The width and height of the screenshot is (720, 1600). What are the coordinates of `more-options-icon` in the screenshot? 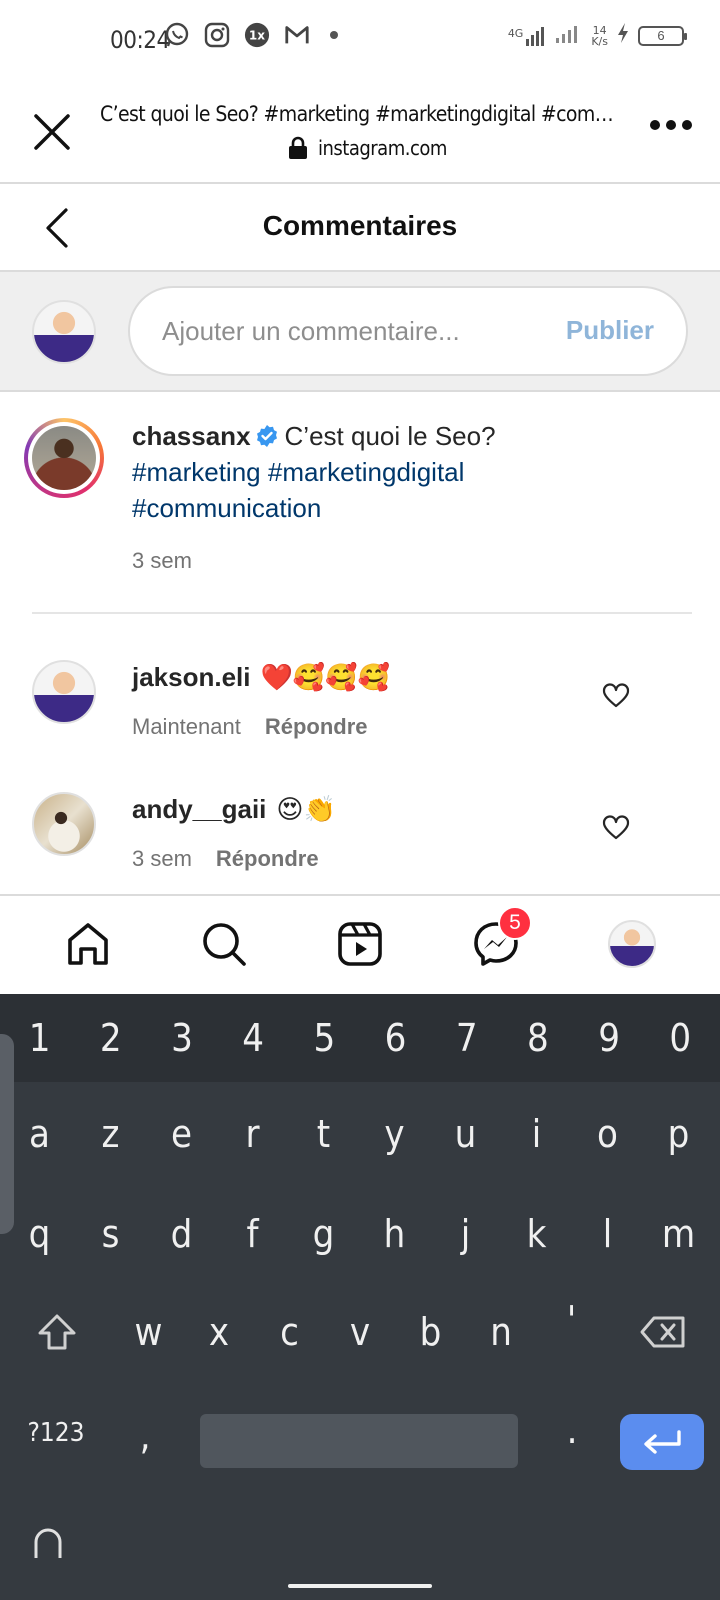 It's located at (671, 125).